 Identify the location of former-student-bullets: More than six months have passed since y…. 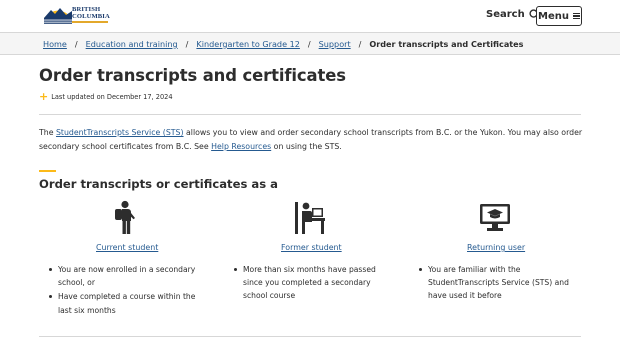
(309, 283).